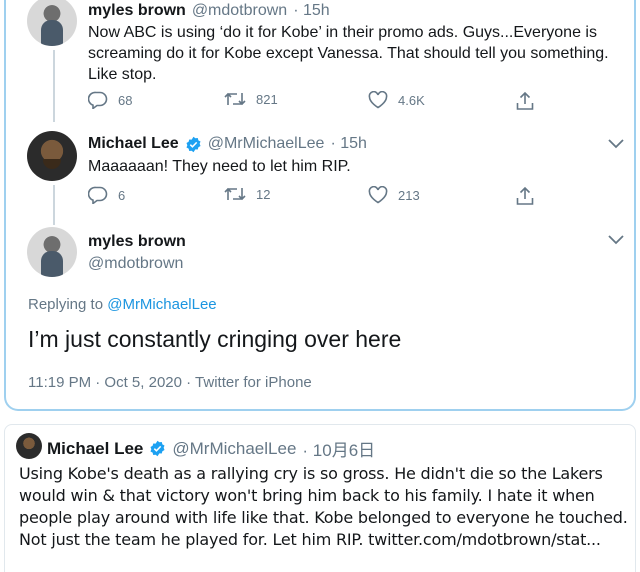 The width and height of the screenshot is (640, 572). Describe the element at coordinates (267, 99) in the screenshot. I see `retweet-count: 821` at that location.